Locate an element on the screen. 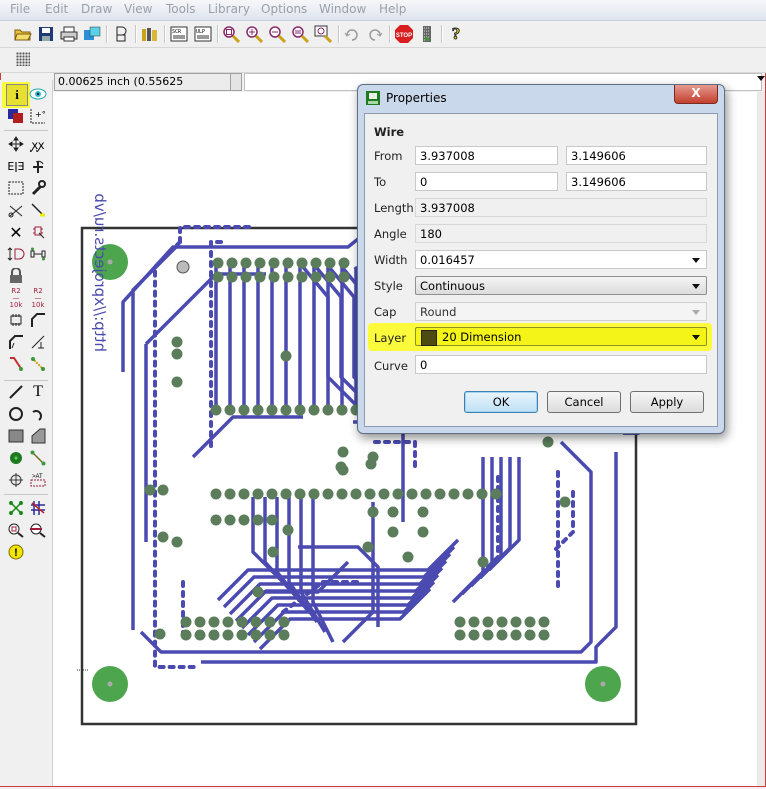 The image size is (766, 789). hole-tool-icon is located at coordinates (16, 480).